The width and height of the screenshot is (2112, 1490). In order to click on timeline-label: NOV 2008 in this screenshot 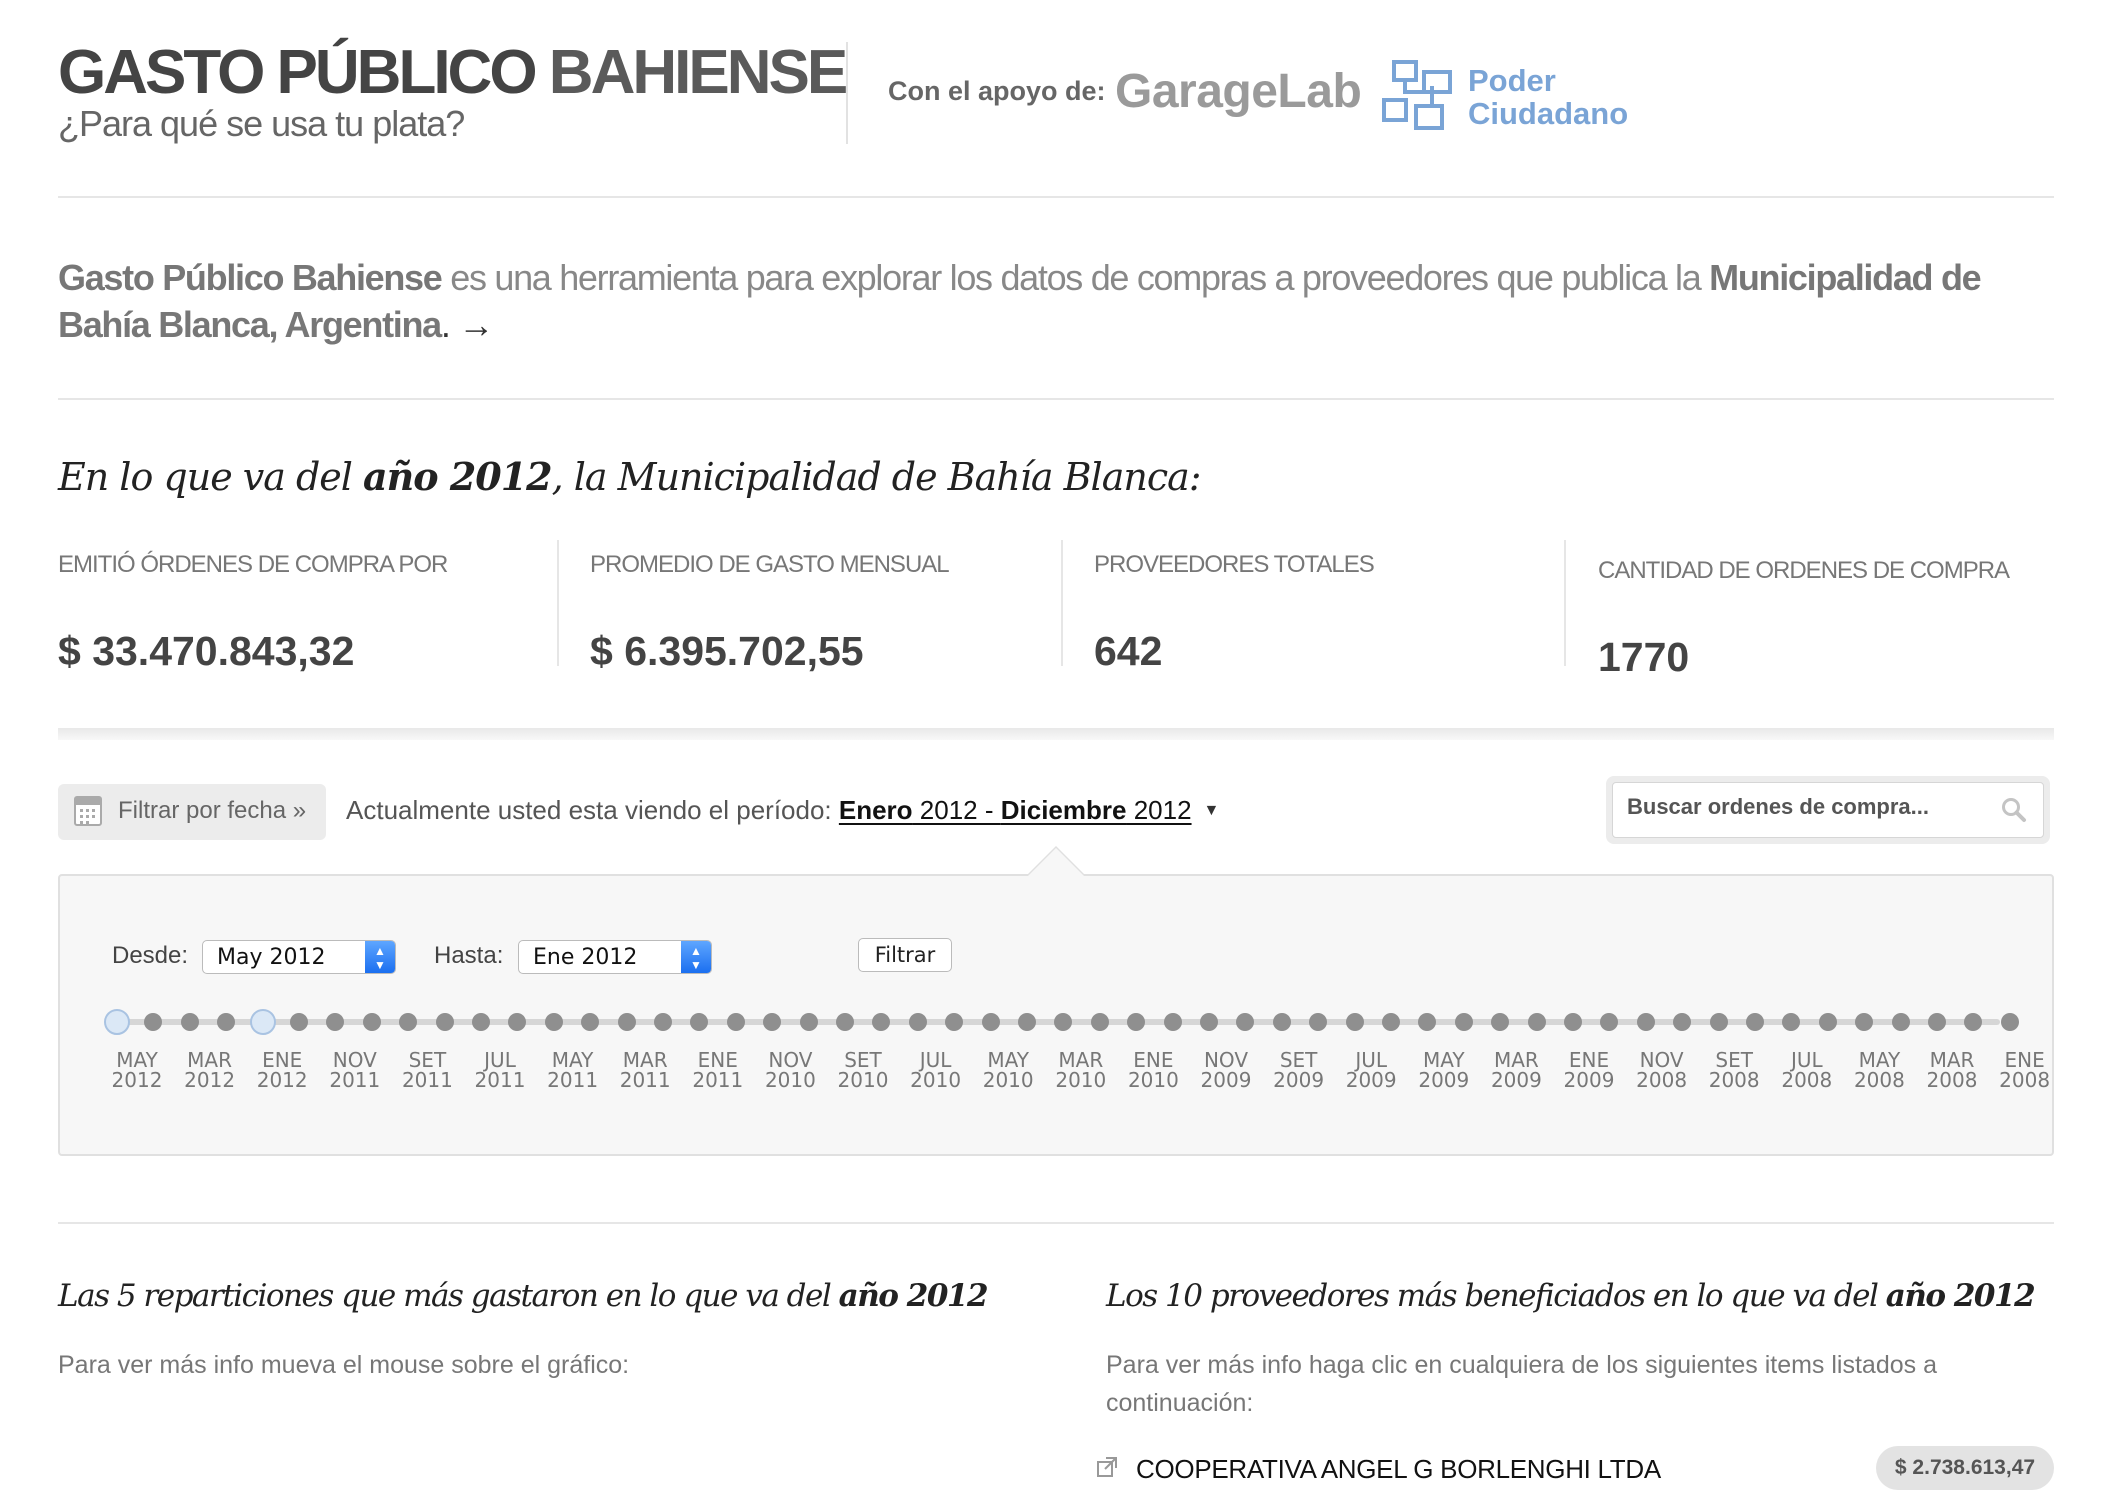, I will do `click(1662, 1070)`.